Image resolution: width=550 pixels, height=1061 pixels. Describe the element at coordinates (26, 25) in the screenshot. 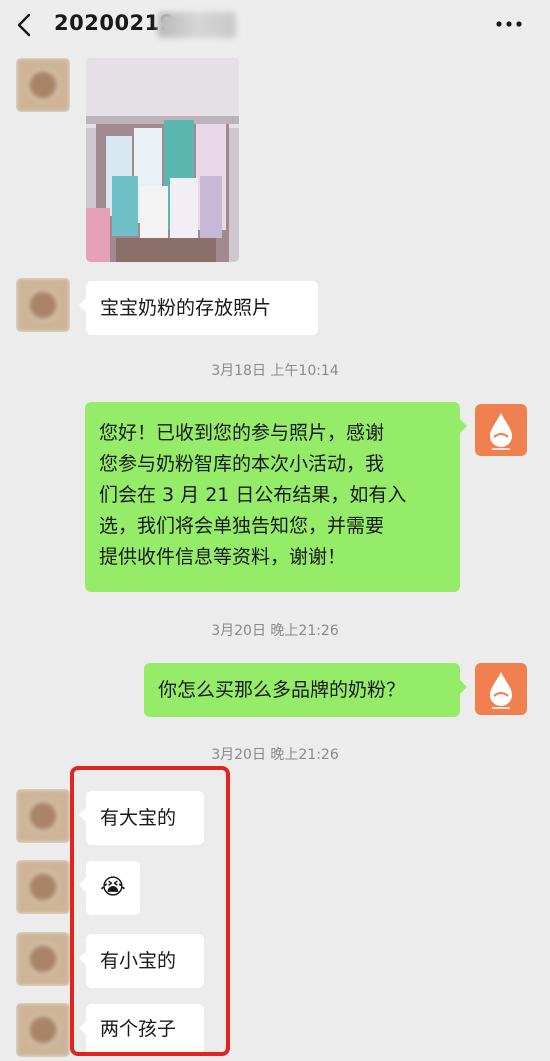

I see `chevron-left-icon` at that location.